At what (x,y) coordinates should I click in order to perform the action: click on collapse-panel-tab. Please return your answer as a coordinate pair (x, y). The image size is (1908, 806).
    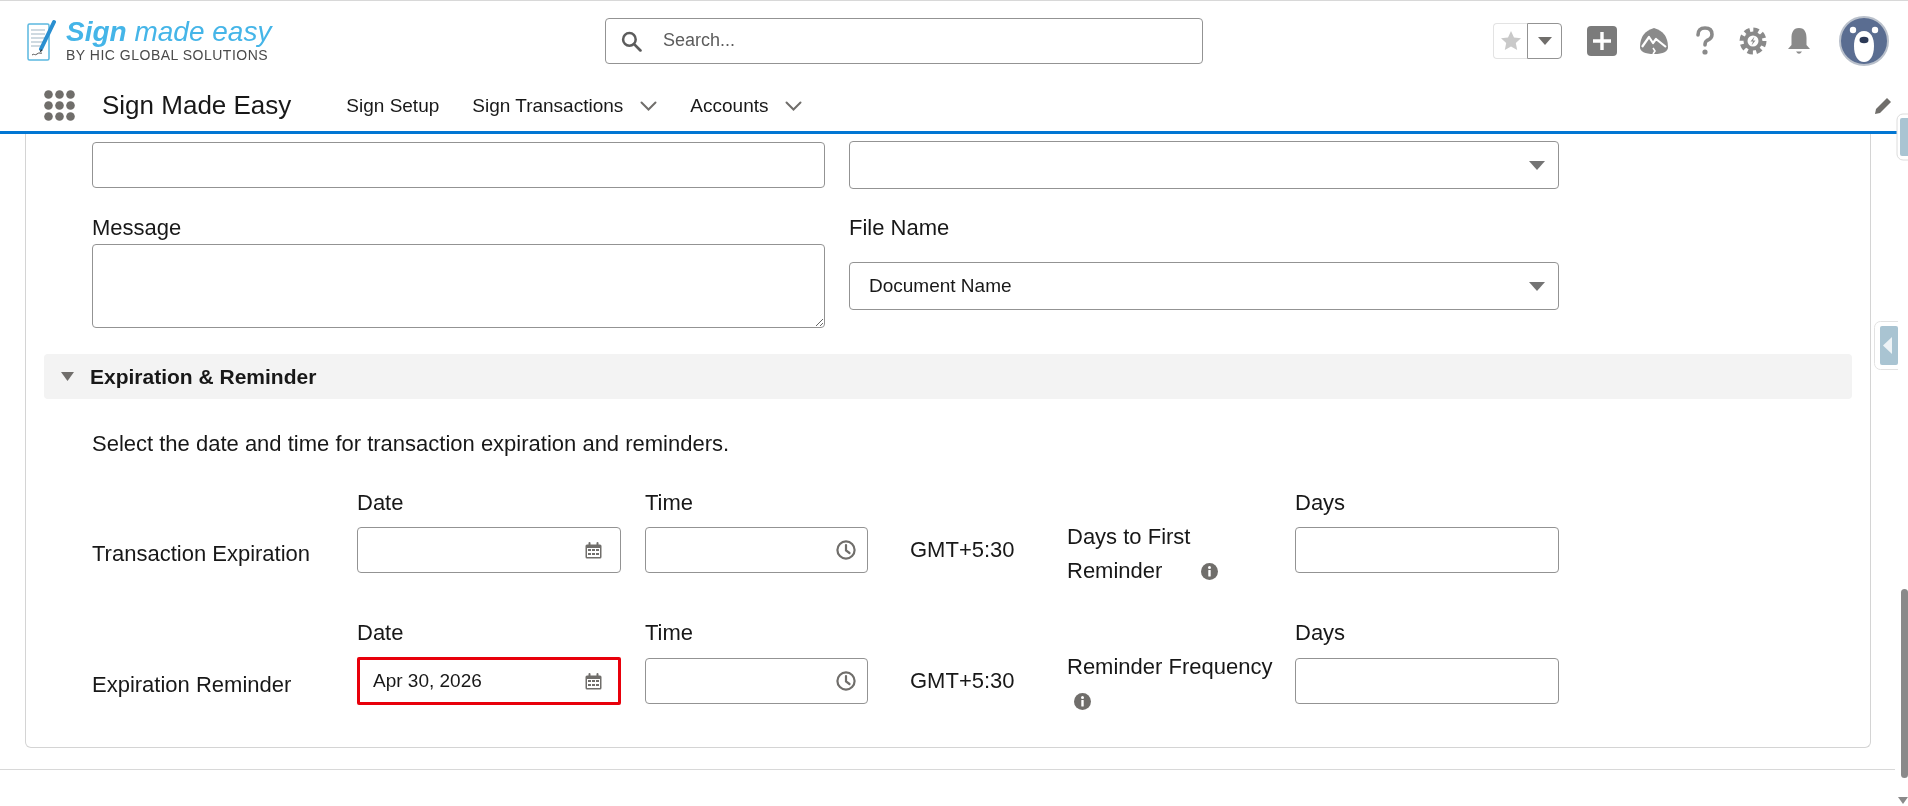
    Looking at the image, I should click on (1886, 345).